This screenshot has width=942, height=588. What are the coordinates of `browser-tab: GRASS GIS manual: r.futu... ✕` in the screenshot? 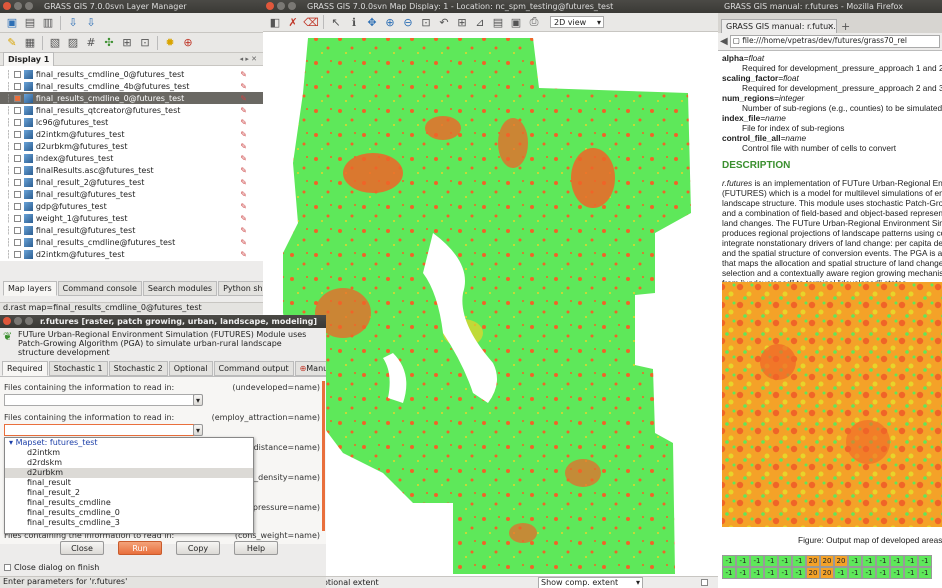 It's located at (779, 26).